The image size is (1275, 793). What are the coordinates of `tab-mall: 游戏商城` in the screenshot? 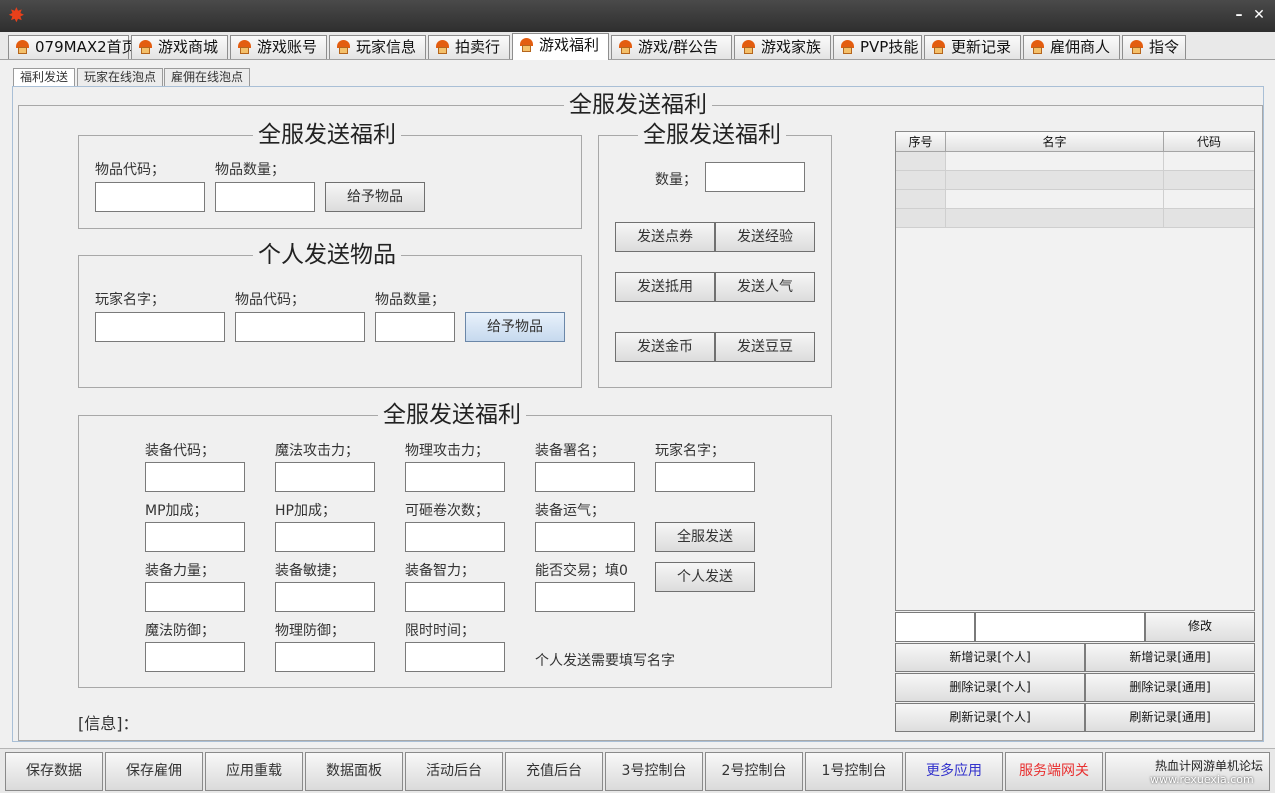 It's located at (179, 47).